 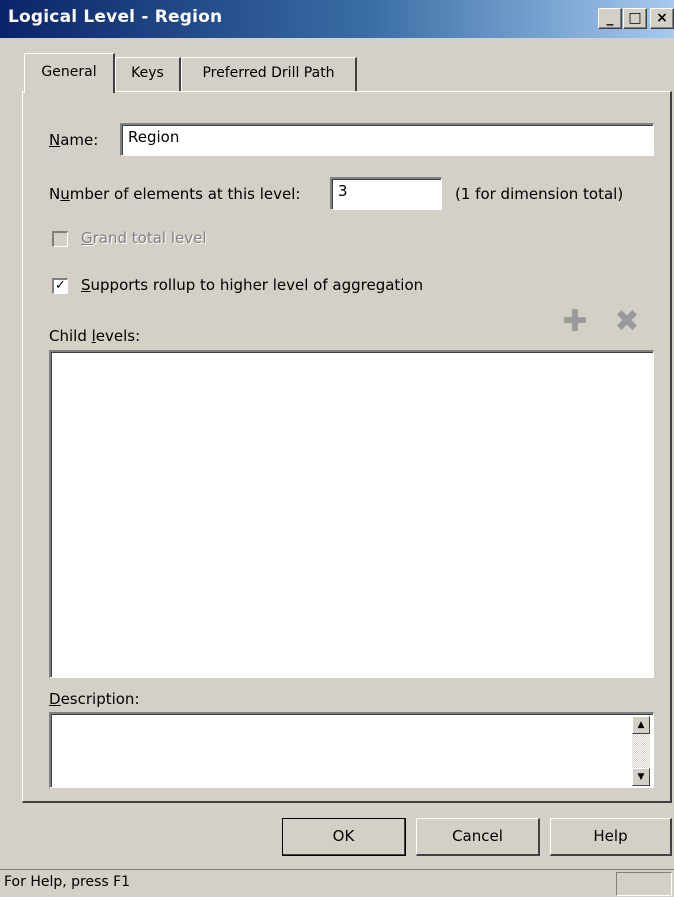 I want to click on check-icon: ✓, so click(x=60, y=285).